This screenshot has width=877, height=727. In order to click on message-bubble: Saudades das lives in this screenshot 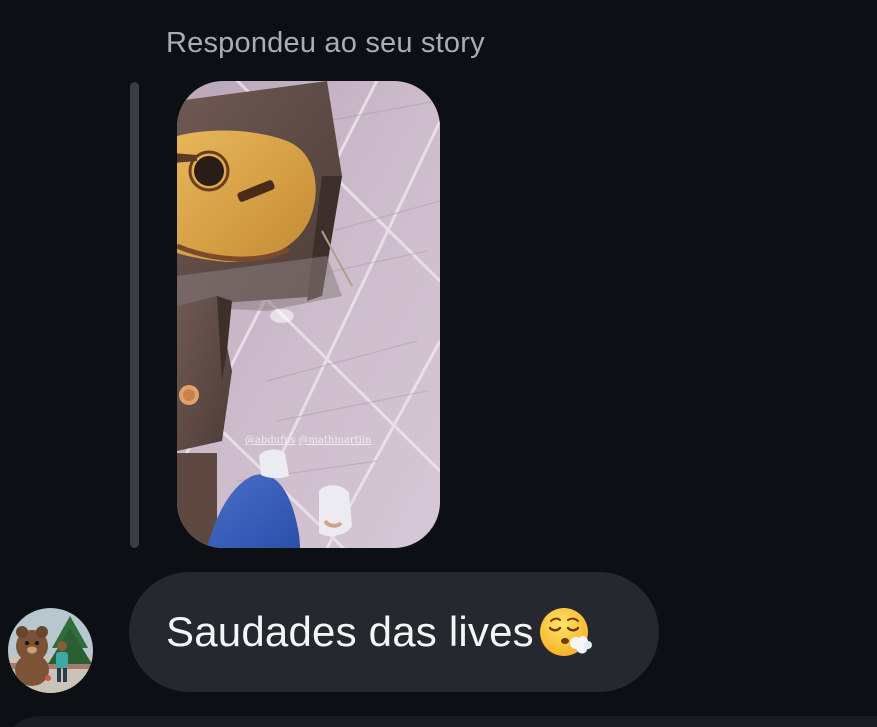, I will do `click(394, 632)`.